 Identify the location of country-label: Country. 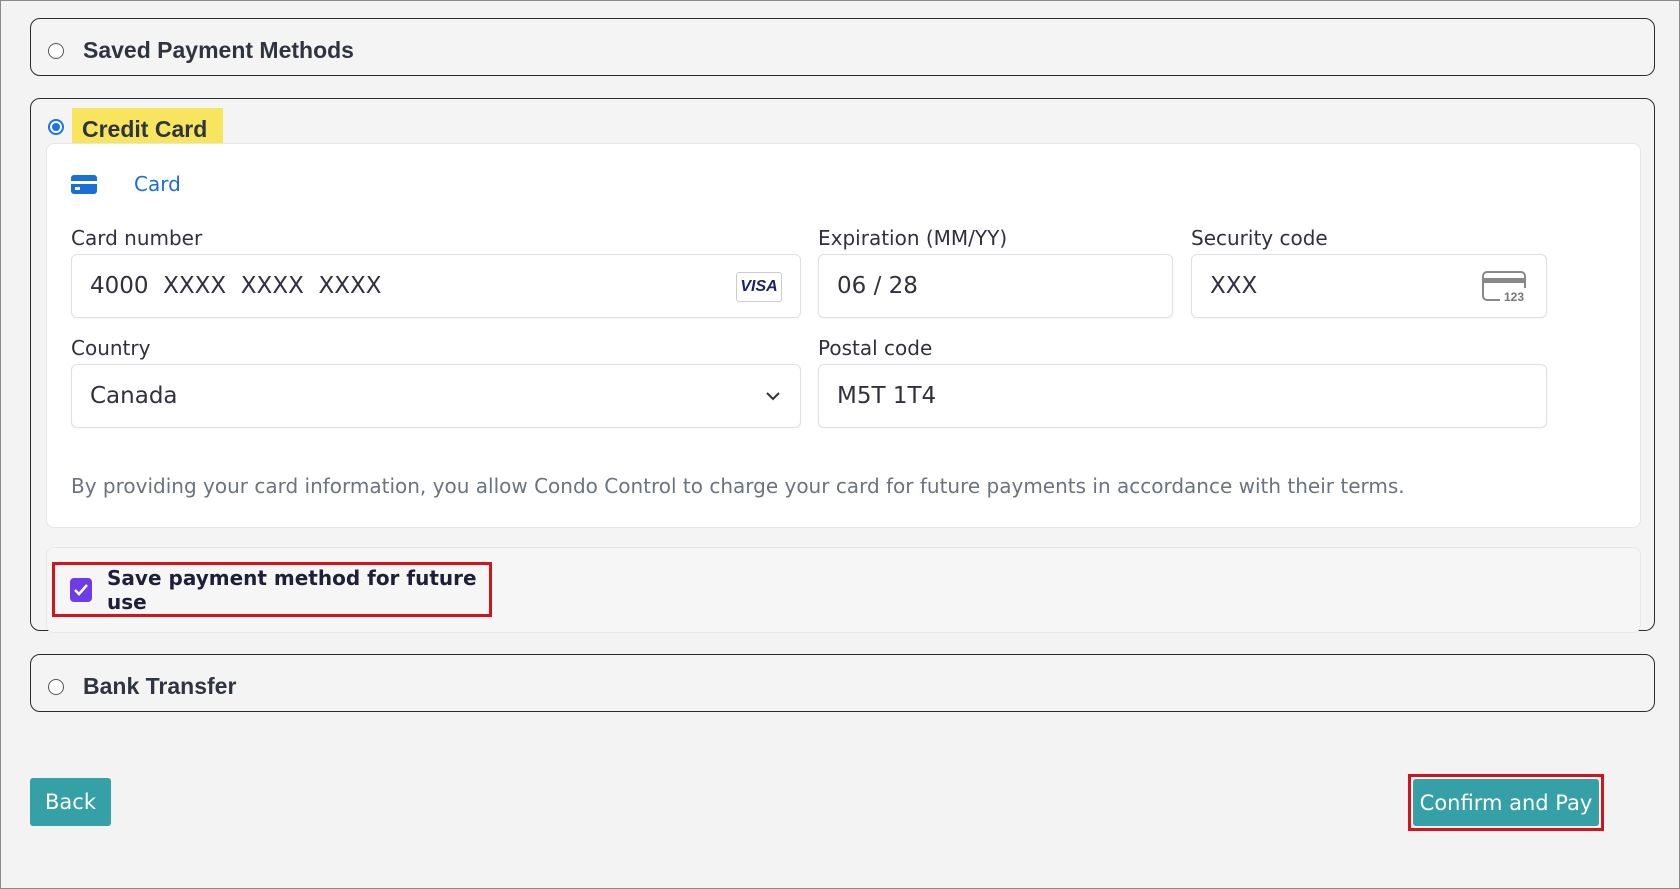
(111, 348).